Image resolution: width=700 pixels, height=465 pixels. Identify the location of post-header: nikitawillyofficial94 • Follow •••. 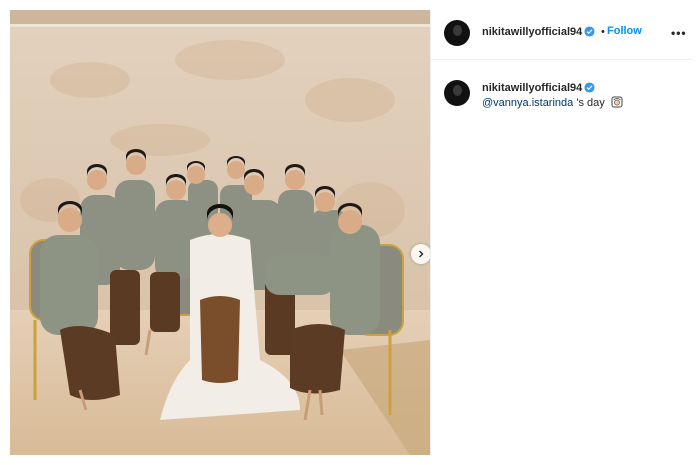
(562, 35).